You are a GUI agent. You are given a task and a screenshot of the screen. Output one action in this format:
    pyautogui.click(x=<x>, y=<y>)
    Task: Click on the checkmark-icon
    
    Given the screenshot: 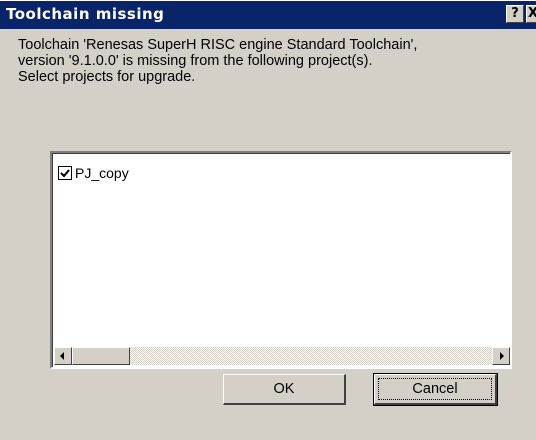 What is the action you would take?
    pyautogui.click(x=65, y=173)
    